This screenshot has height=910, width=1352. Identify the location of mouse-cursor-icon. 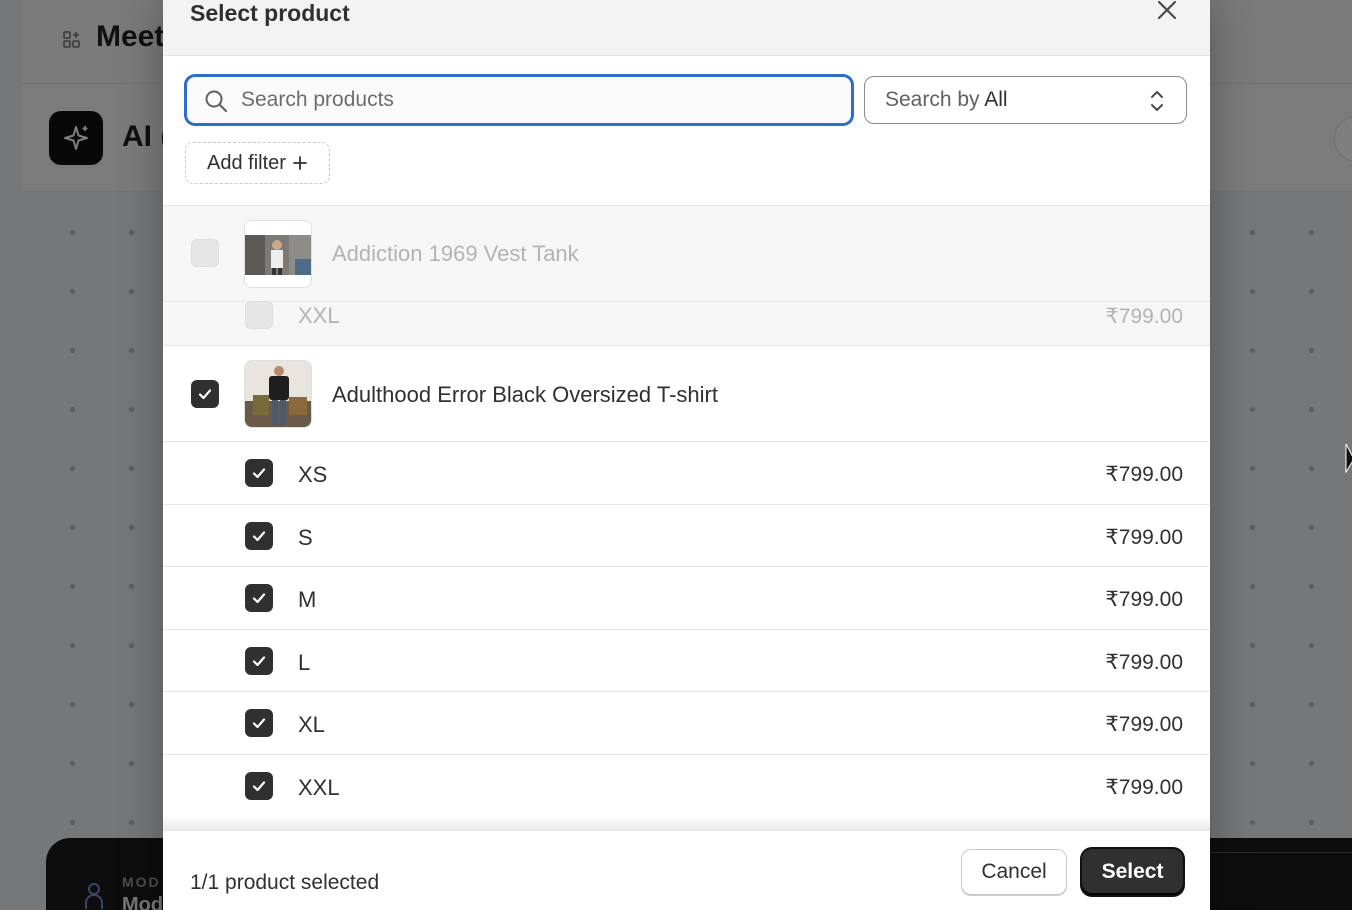
(1348, 458).